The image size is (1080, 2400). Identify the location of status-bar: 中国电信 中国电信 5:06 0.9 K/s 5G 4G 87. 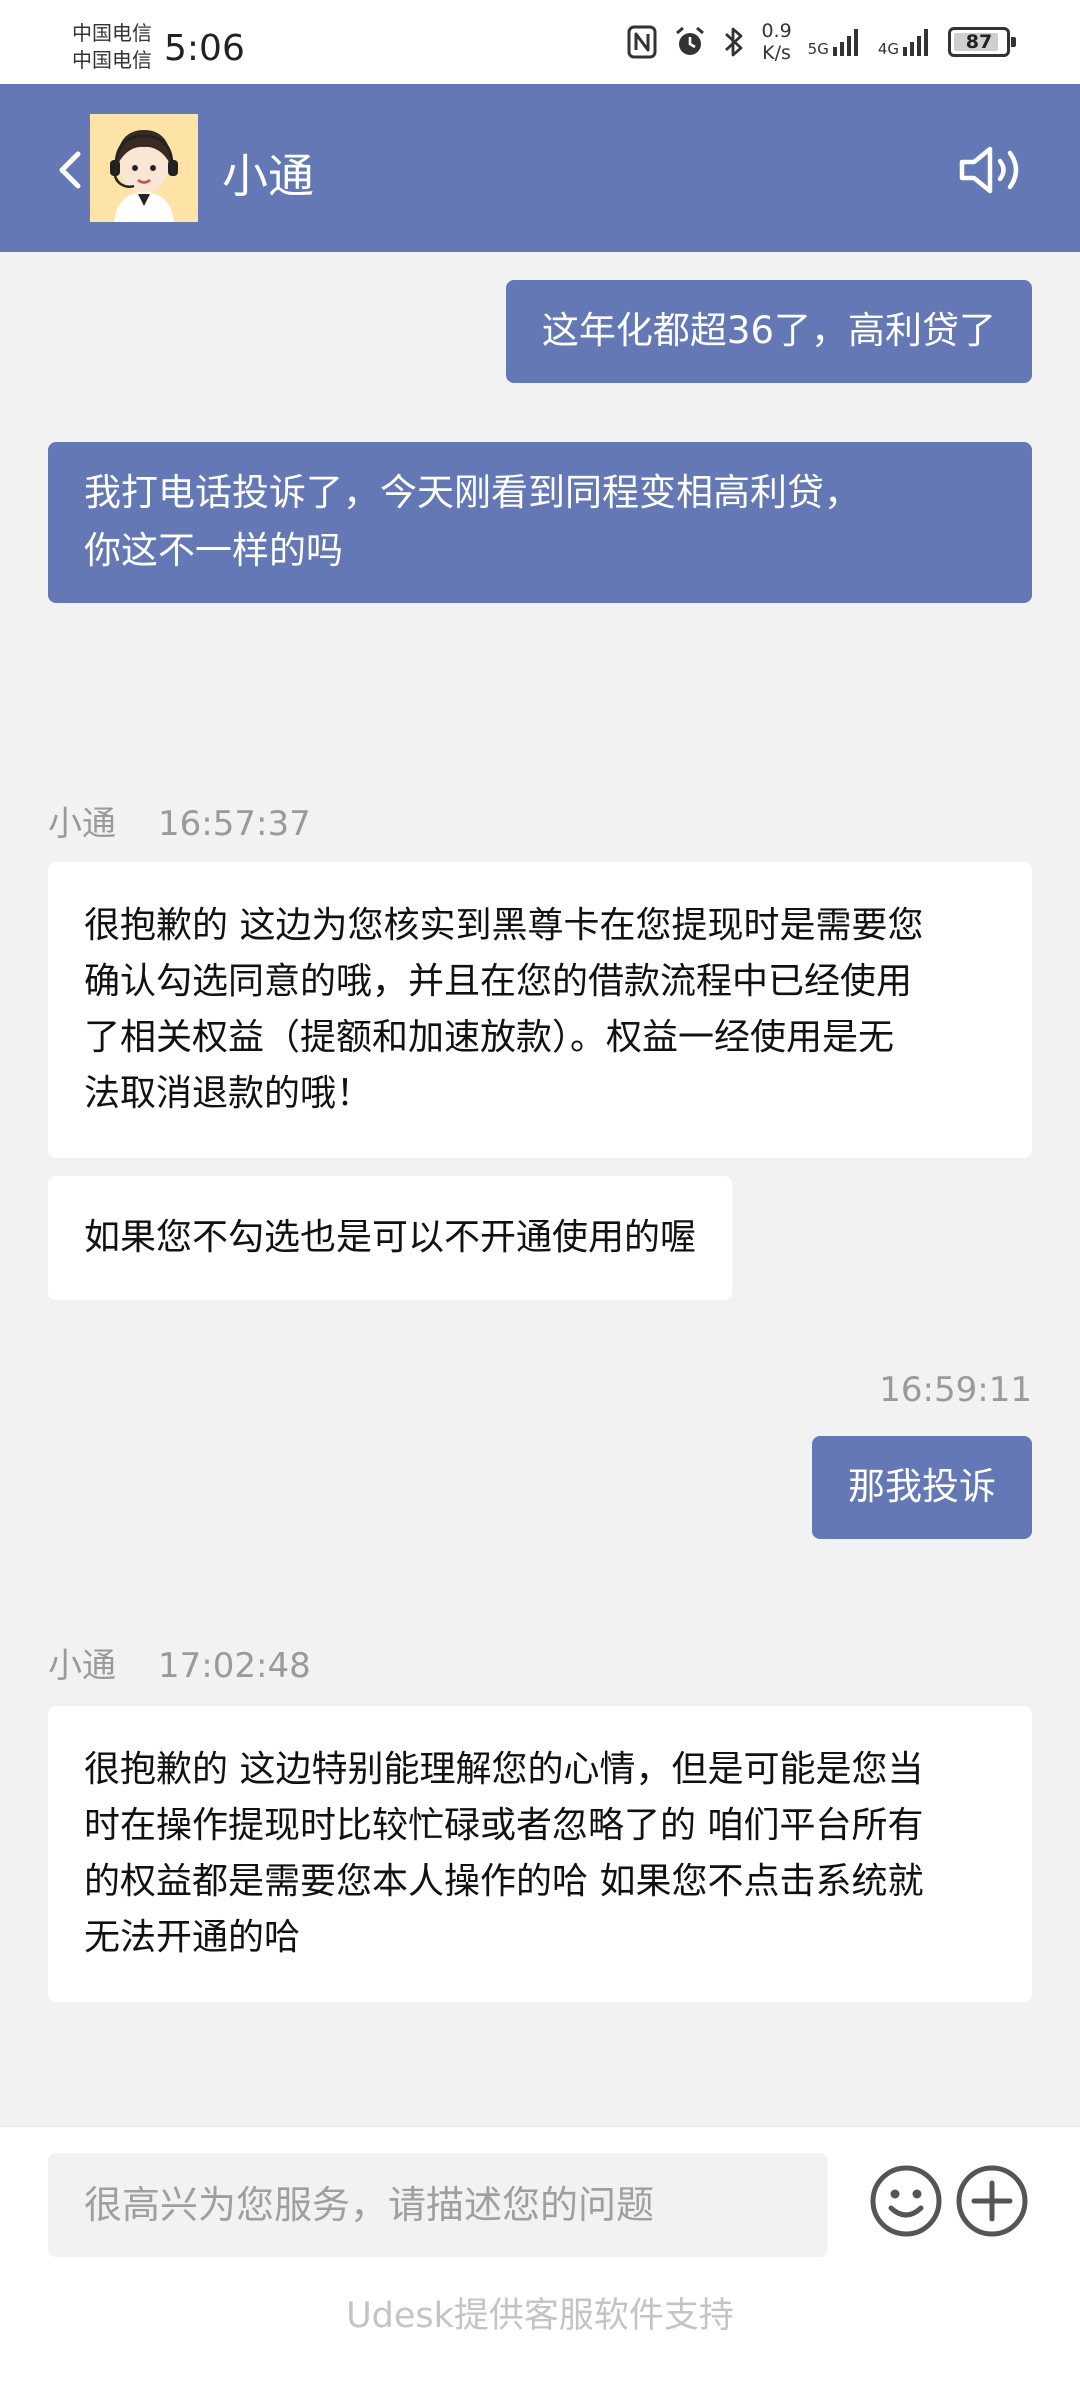
(540, 42).